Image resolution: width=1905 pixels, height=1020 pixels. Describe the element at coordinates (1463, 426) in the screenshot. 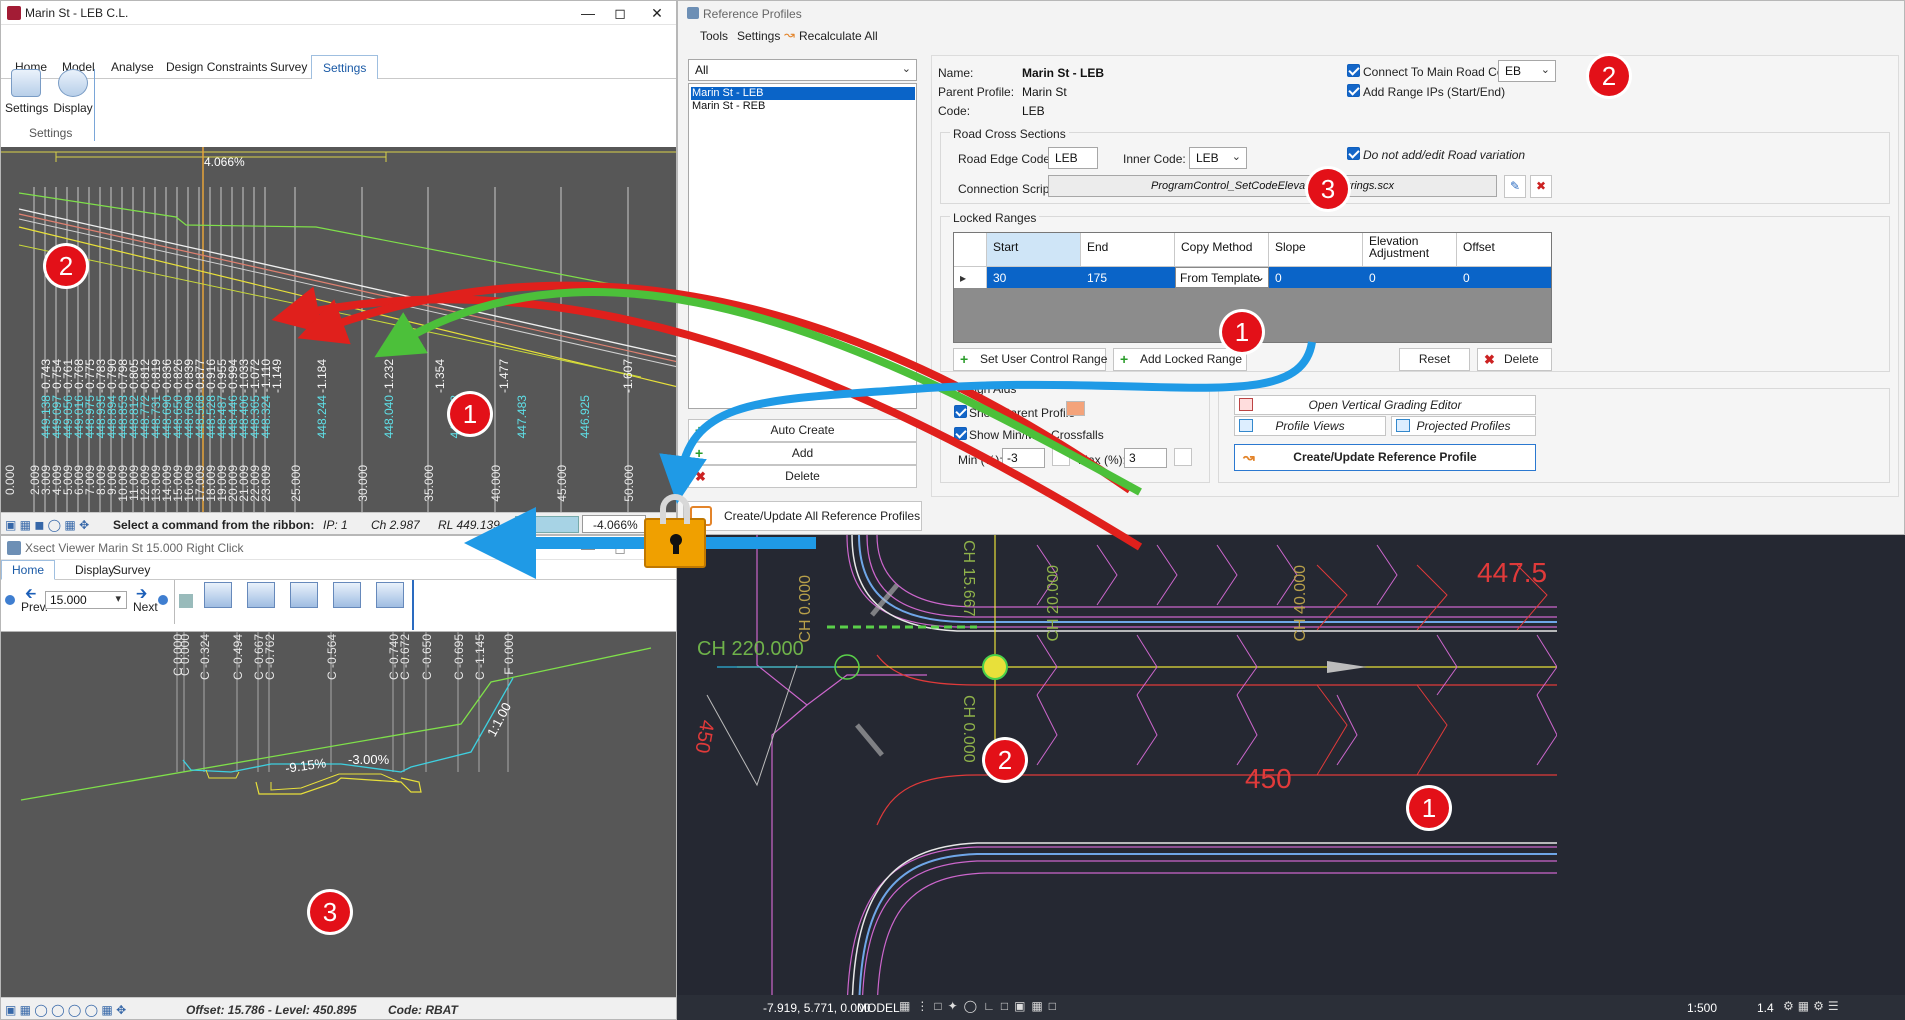

I see `projected-profiles-button: Projected Profiles` at that location.